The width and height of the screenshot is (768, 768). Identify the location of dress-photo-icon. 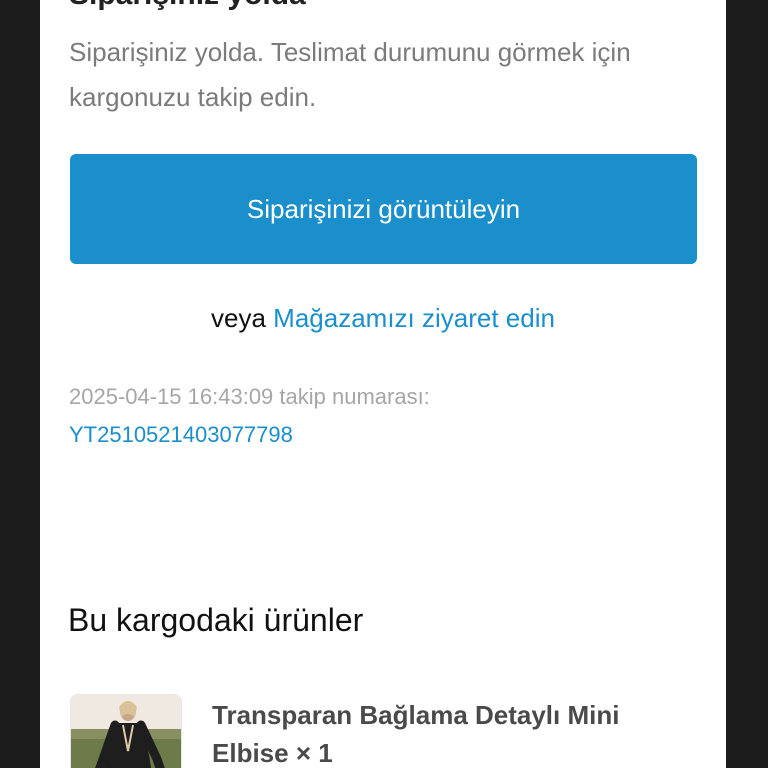
(126, 731).